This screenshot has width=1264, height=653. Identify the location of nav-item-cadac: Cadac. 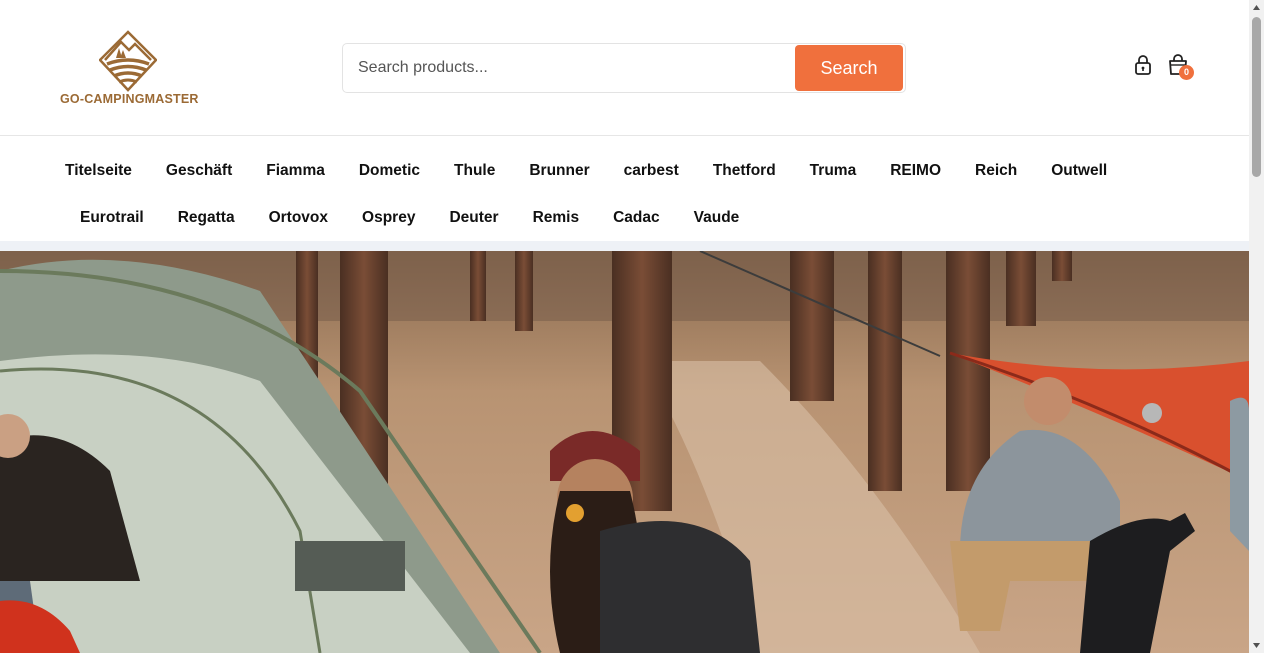
(636, 218).